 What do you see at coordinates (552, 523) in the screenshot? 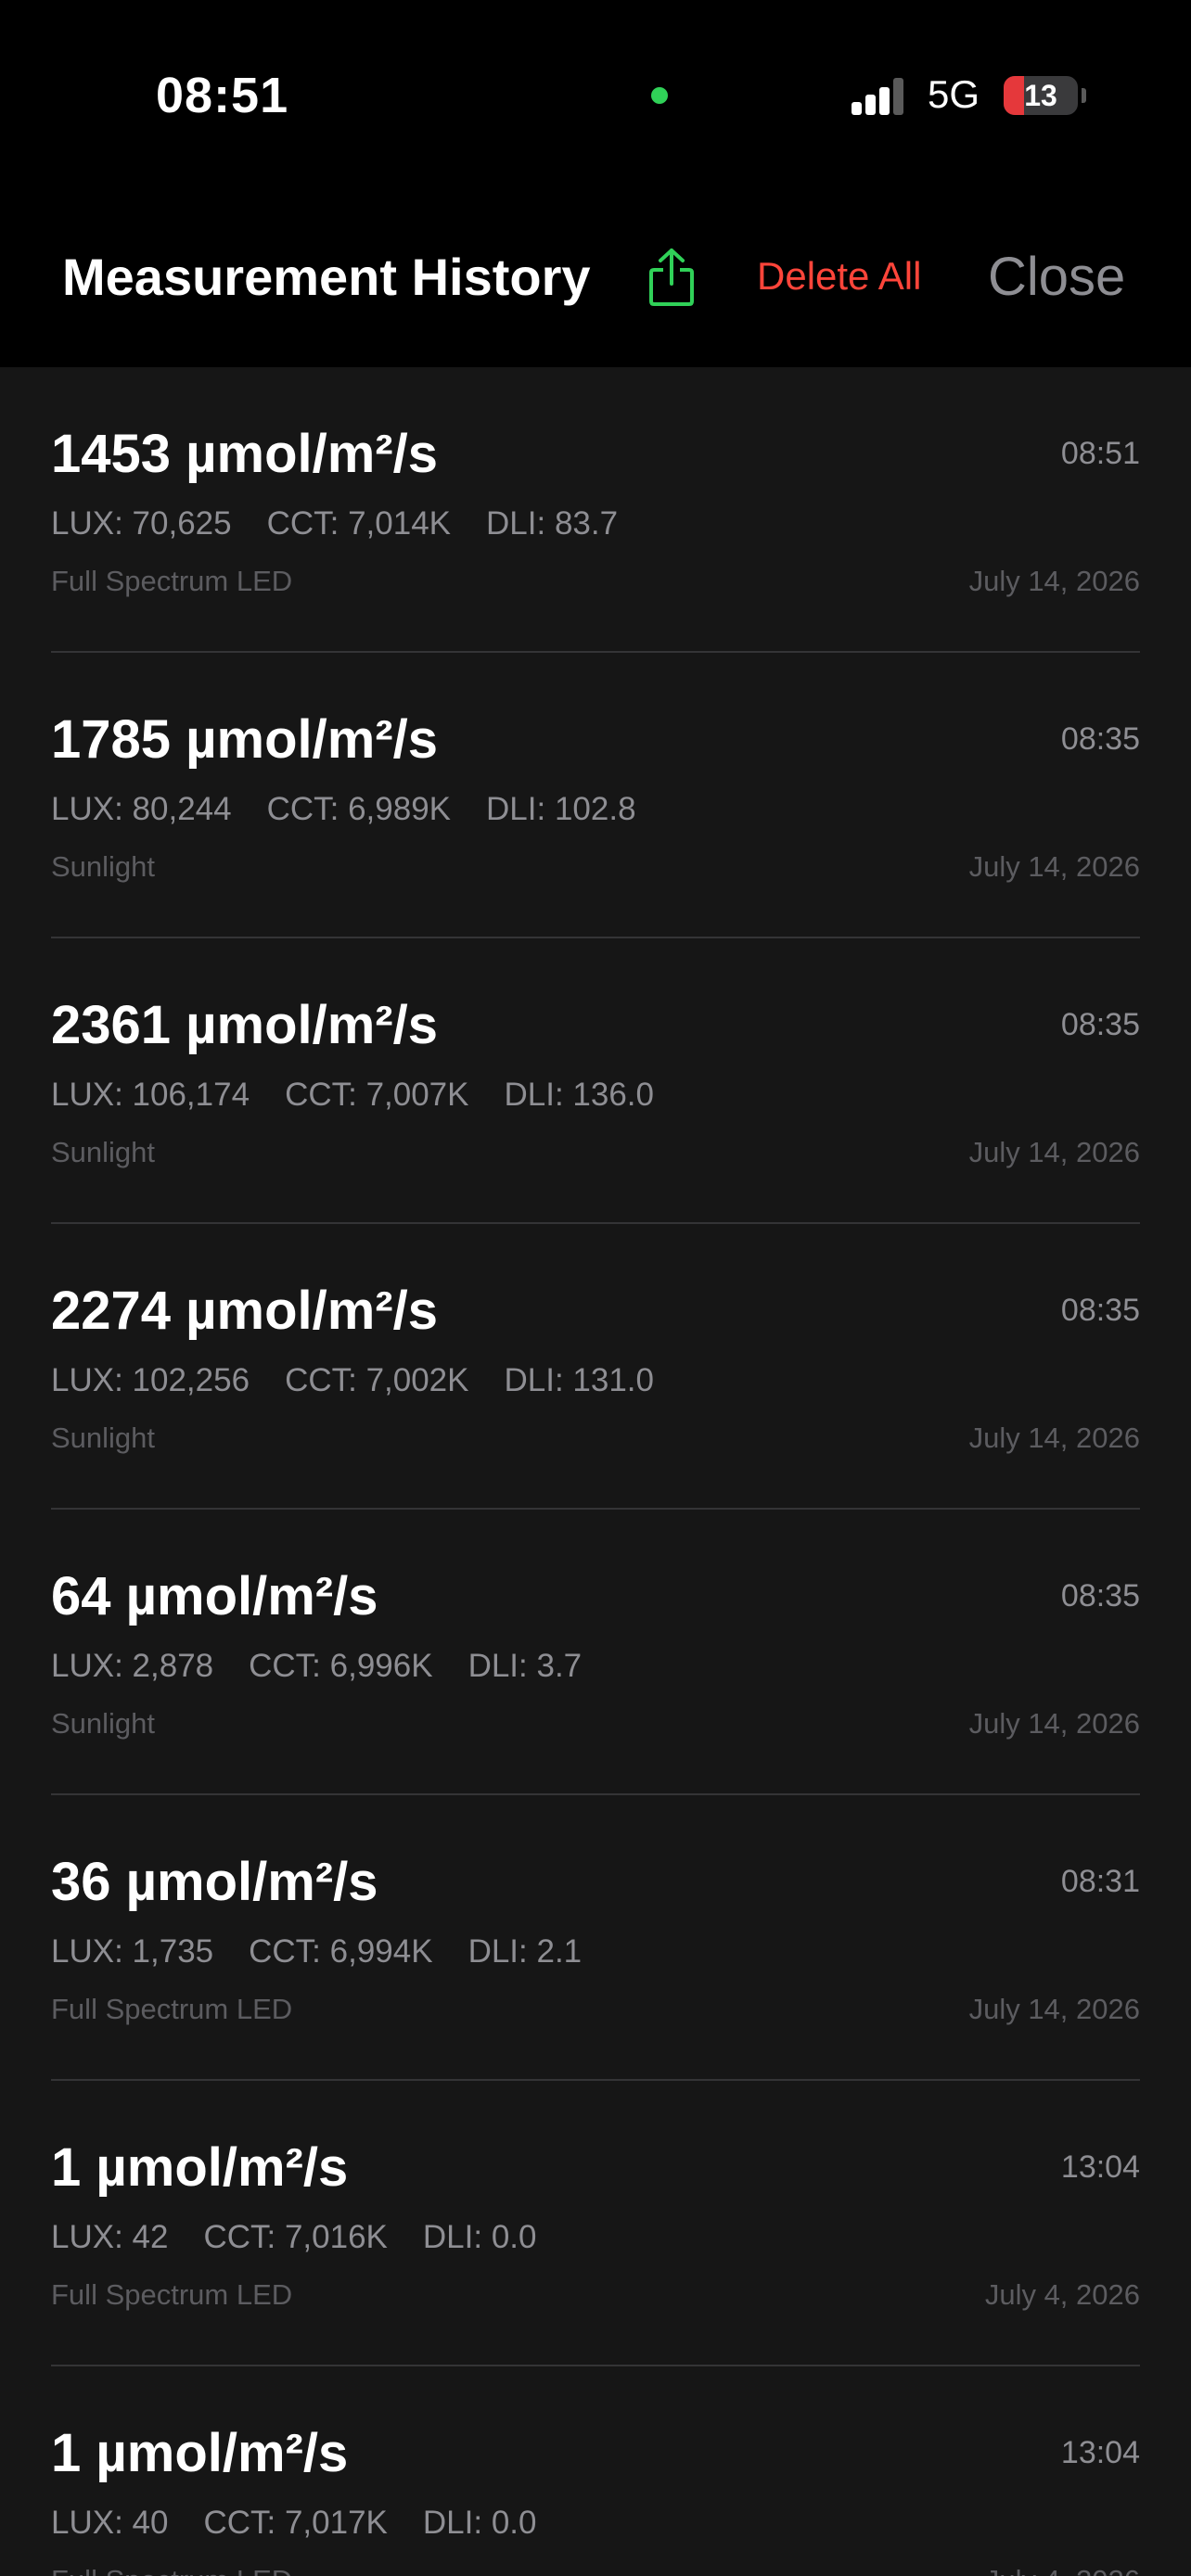
I see `dli-value: DLI: 83.7` at bounding box center [552, 523].